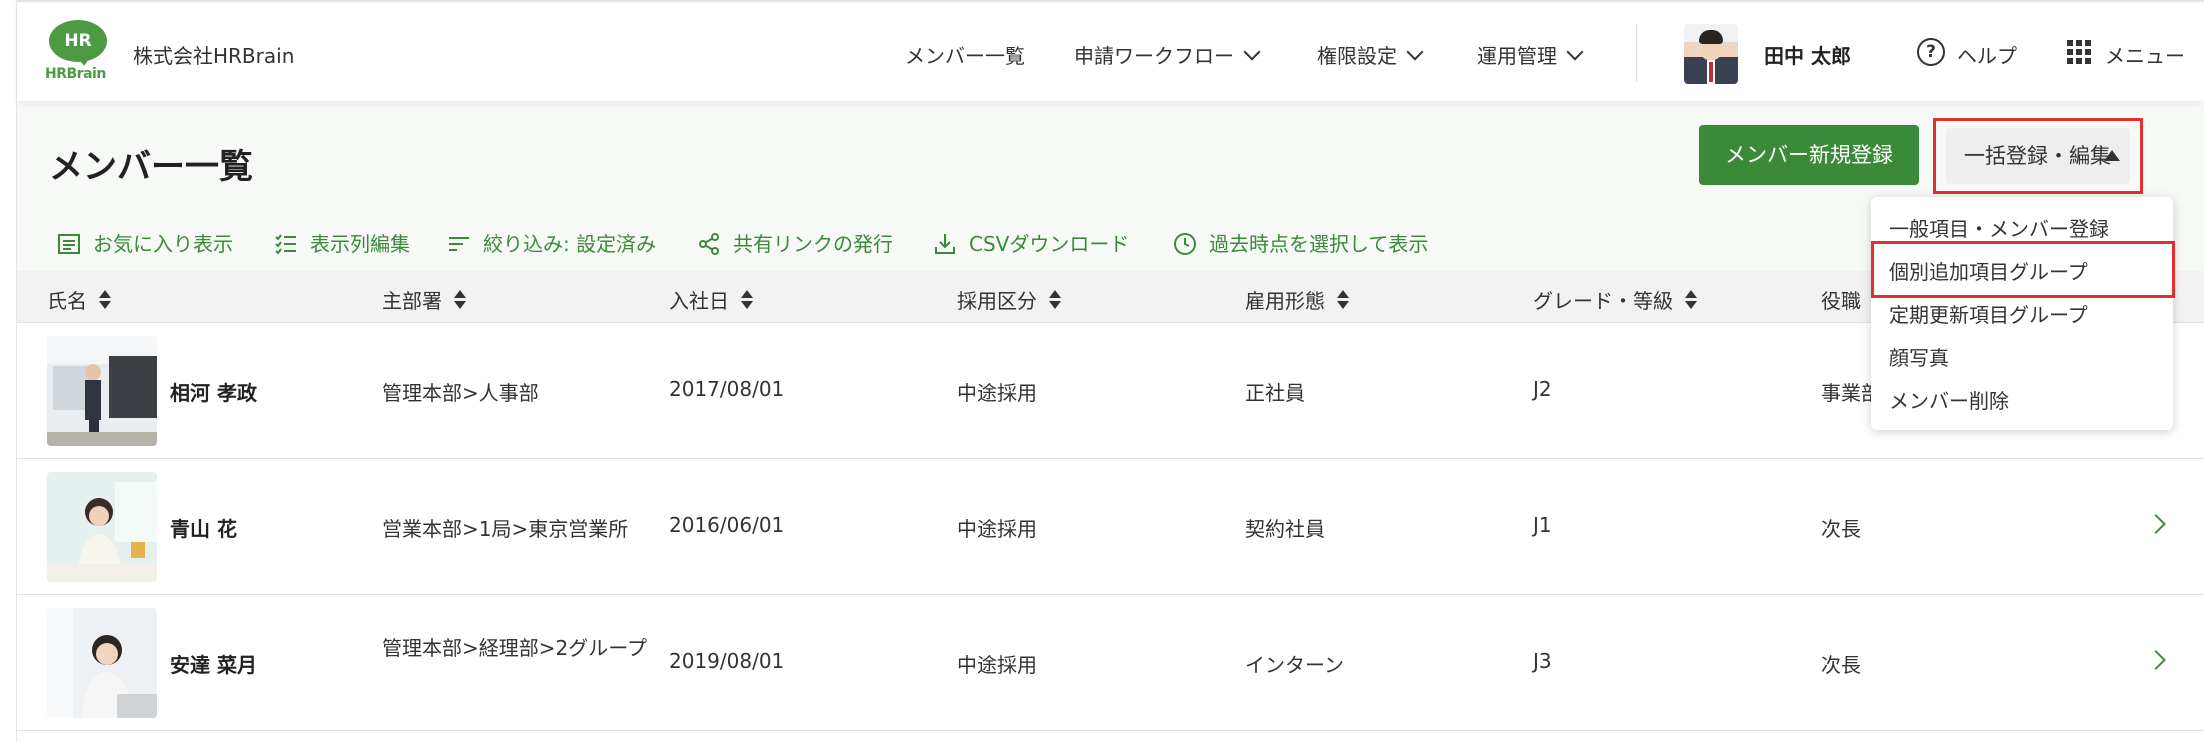 The height and width of the screenshot is (742, 2204). I want to click on member-grade: J1, so click(1542, 525).